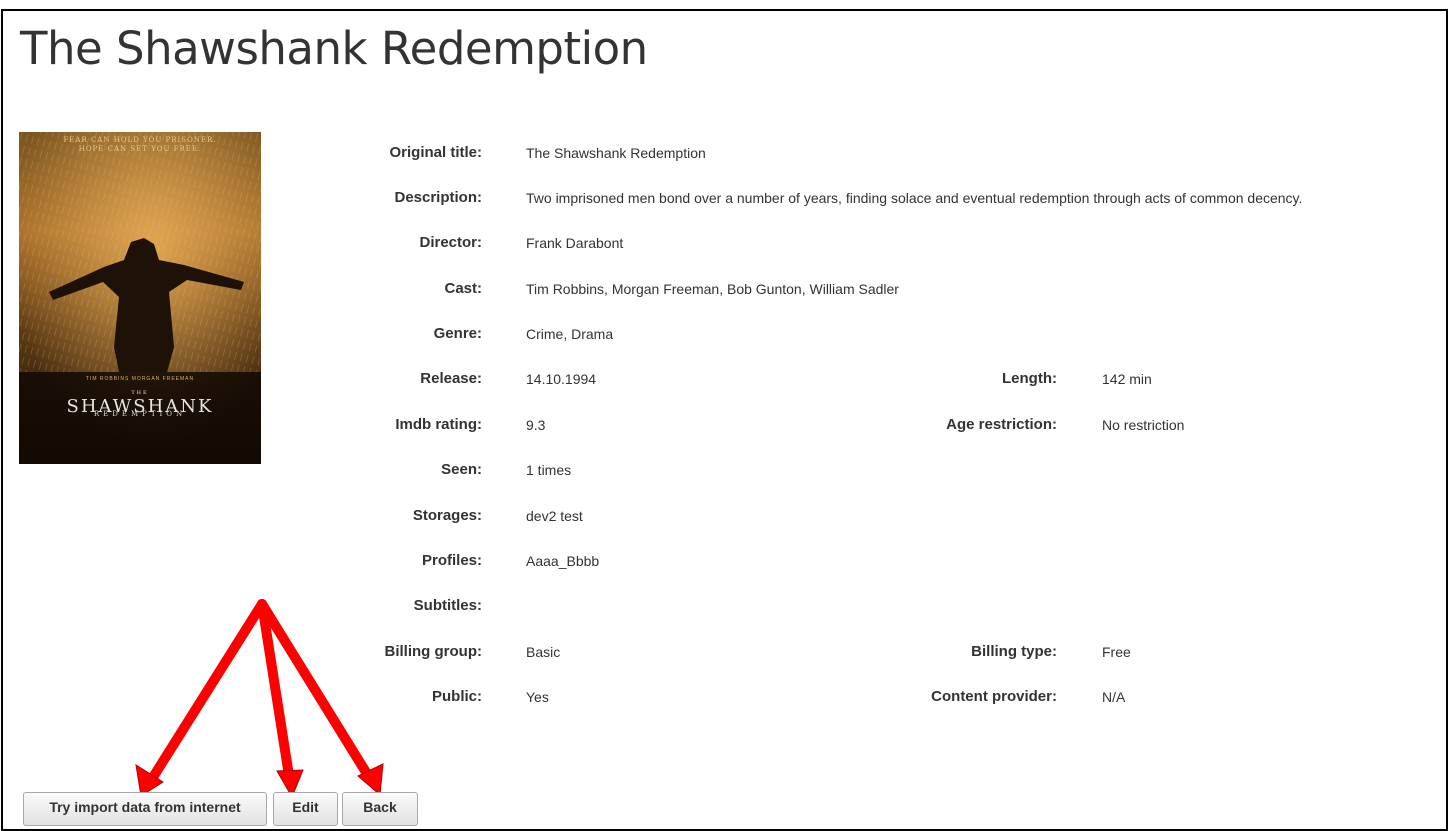  What do you see at coordinates (451, 378) in the screenshot?
I see `release-label: Release:` at bounding box center [451, 378].